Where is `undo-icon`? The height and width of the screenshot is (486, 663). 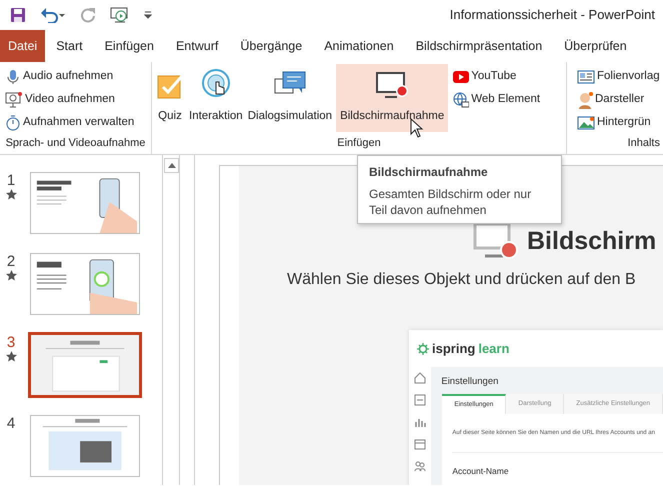 undo-icon is located at coordinates (53, 15).